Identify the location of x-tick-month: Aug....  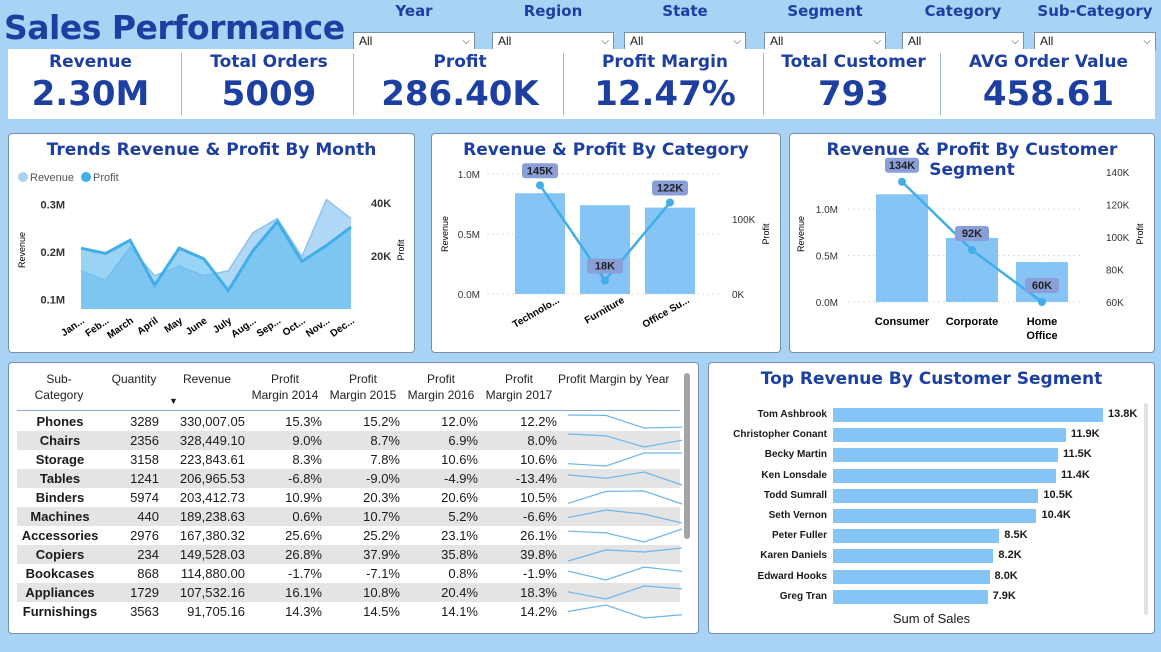
(243, 327).